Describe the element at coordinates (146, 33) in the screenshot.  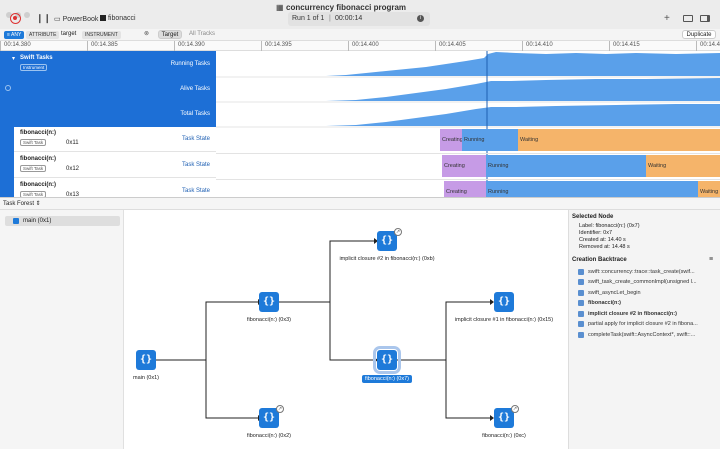
I see `clear-filter-icon: ⊗` at that location.